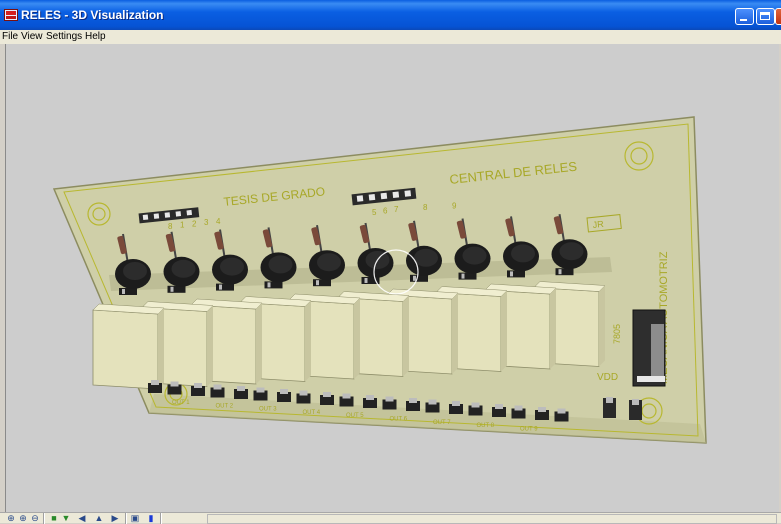  Describe the element at coordinates (206, 222) in the screenshot. I see `header-pin-label: 3` at that location.